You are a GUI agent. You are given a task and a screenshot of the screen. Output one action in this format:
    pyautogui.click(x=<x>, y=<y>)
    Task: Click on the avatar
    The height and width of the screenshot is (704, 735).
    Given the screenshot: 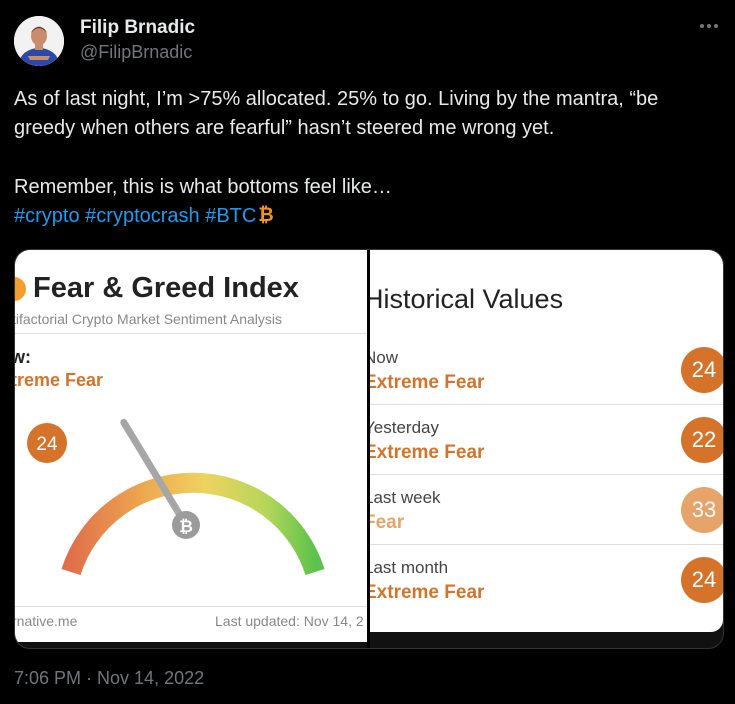 What is the action you would take?
    pyautogui.click(x=39, y=41)
    